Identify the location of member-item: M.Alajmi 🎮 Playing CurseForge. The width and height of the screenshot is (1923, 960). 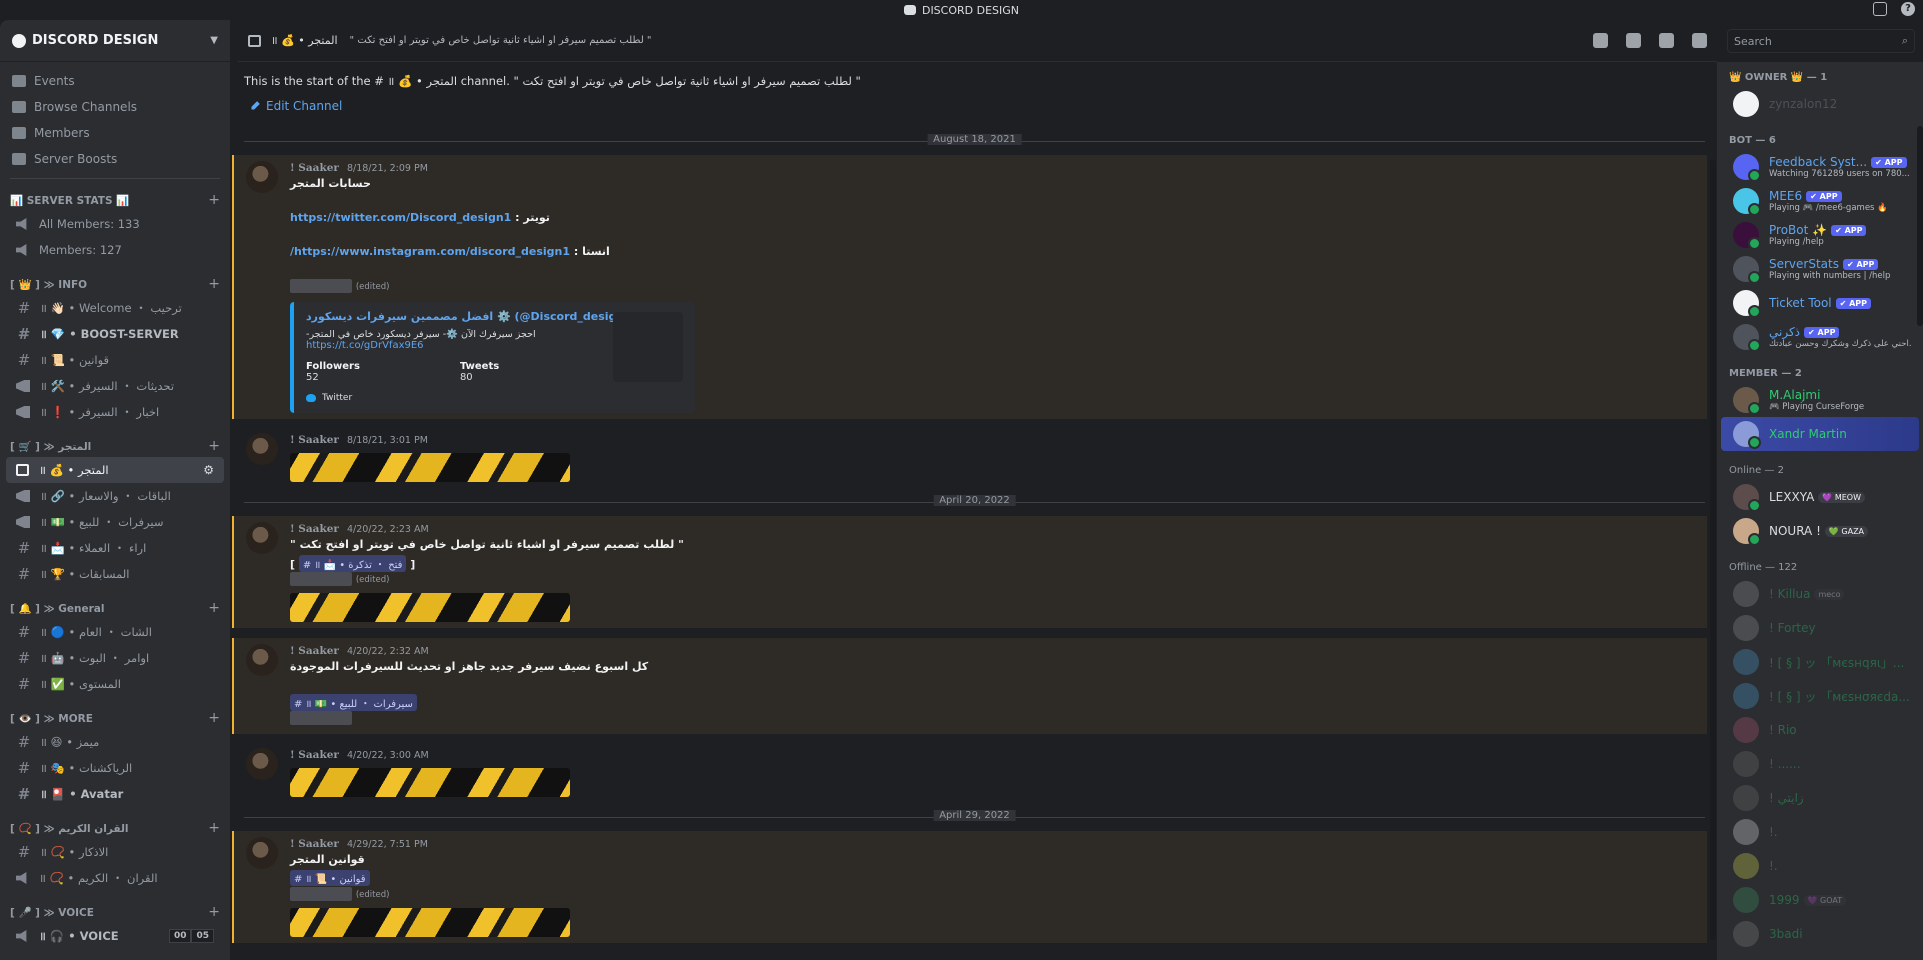
(1820, 400).